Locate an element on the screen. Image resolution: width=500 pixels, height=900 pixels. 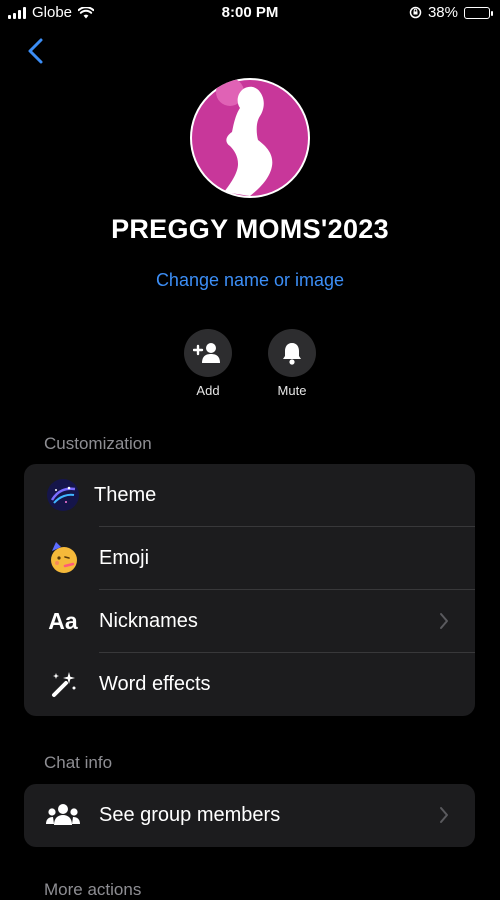
add-label: Add is located at coordinates (208, 390).